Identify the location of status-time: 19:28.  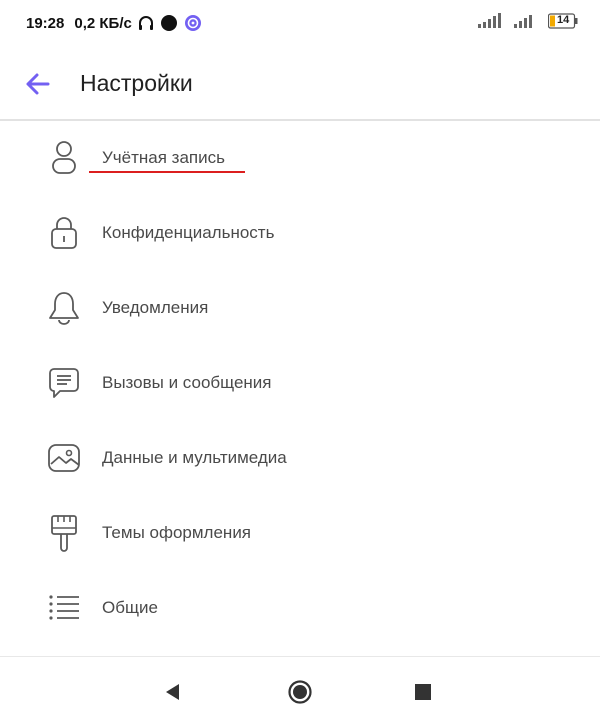
(45, 23).